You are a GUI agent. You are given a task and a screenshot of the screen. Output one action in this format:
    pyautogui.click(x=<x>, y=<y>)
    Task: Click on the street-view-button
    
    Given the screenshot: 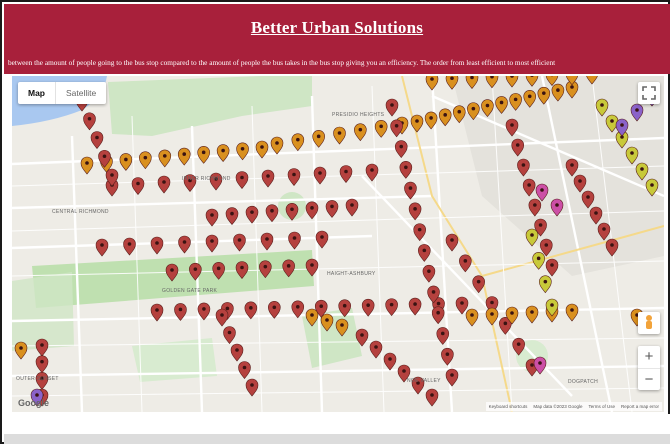 What is the action you would take?
    pyautogui.click(x=649, y=323)
    